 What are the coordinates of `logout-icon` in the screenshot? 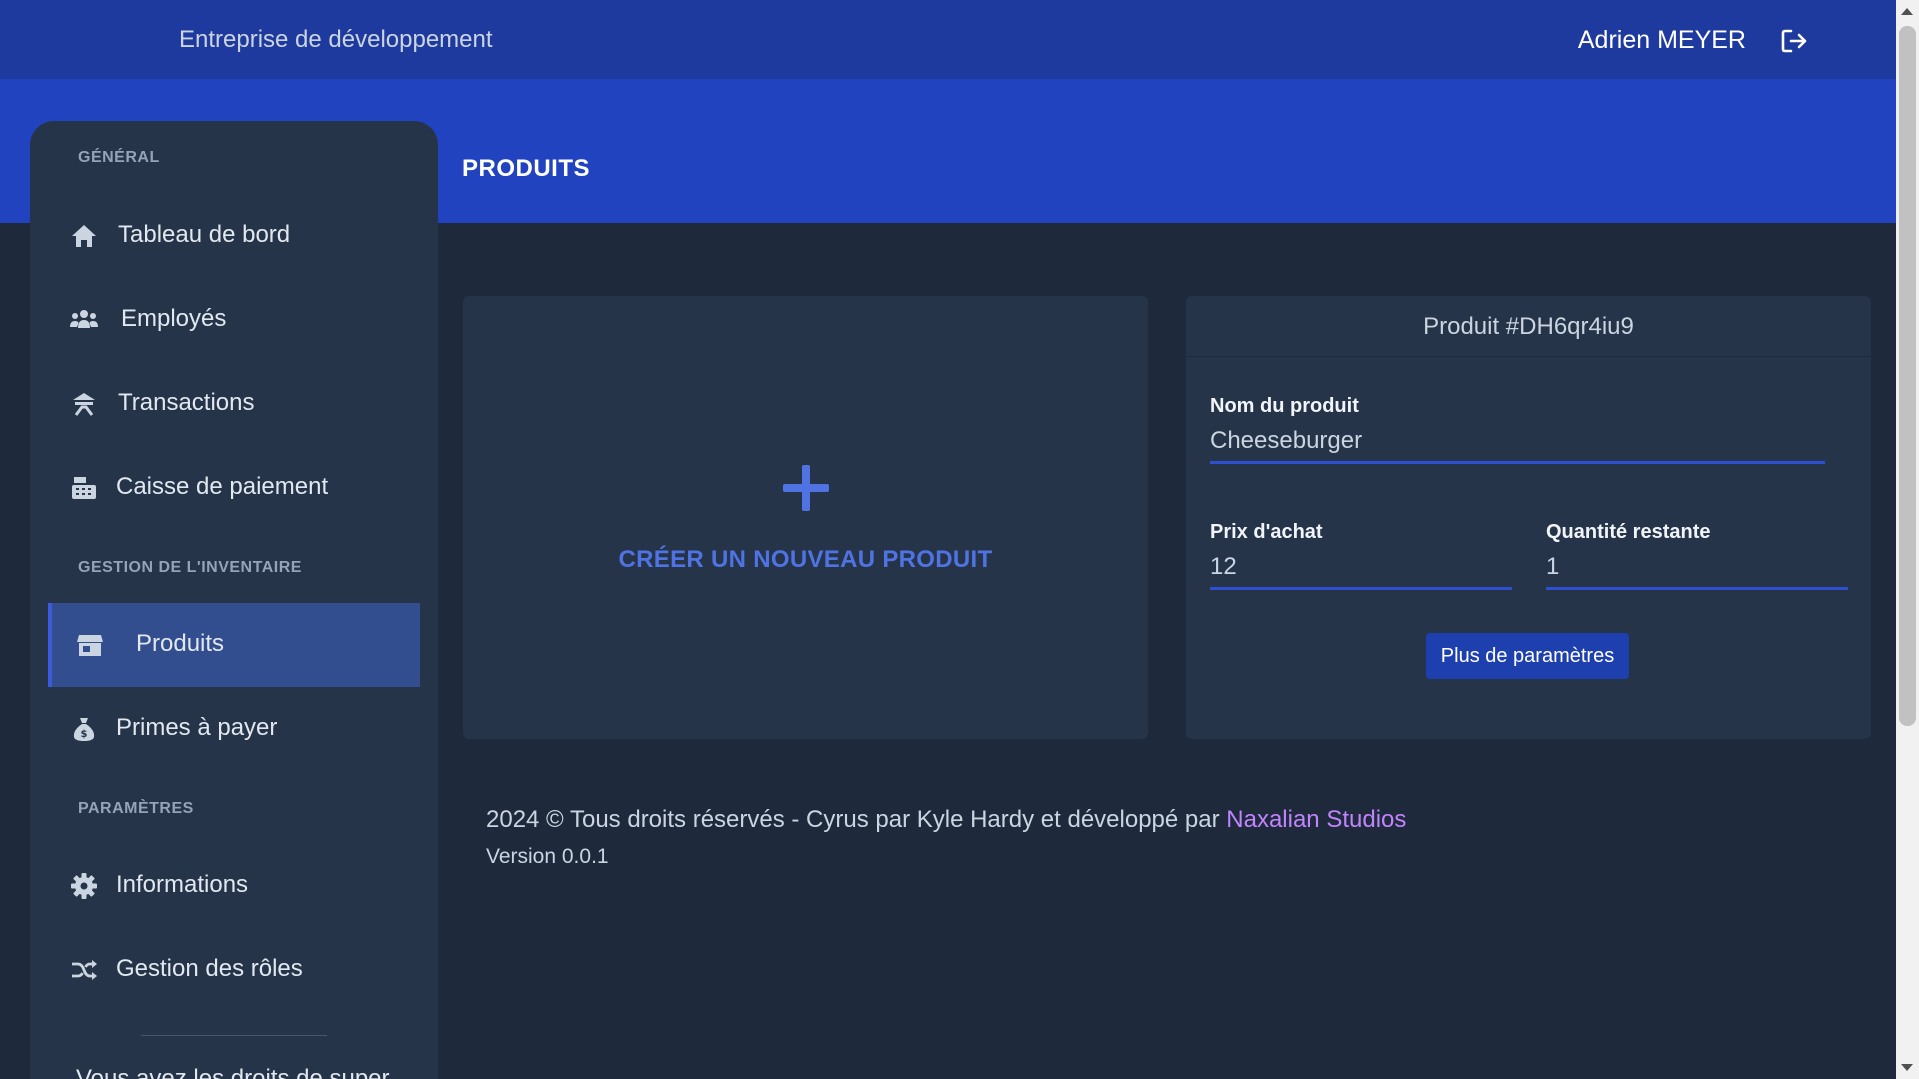 It's located at (1794, 41).